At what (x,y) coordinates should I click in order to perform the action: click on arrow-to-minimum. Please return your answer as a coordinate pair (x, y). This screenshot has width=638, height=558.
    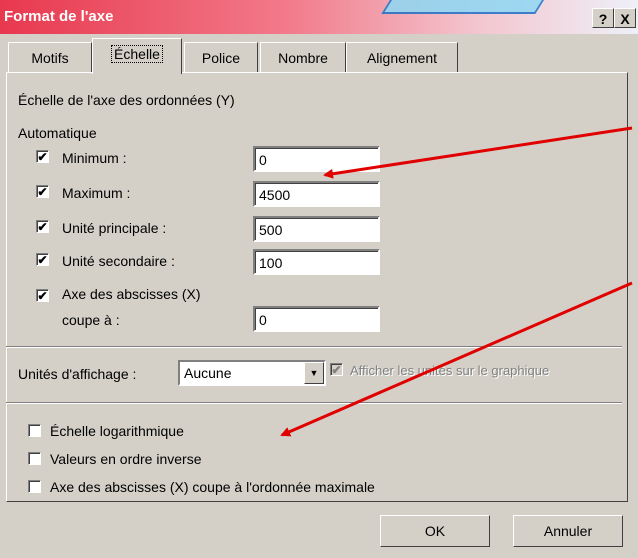
    Looking at the image, I should click on (478, 152).